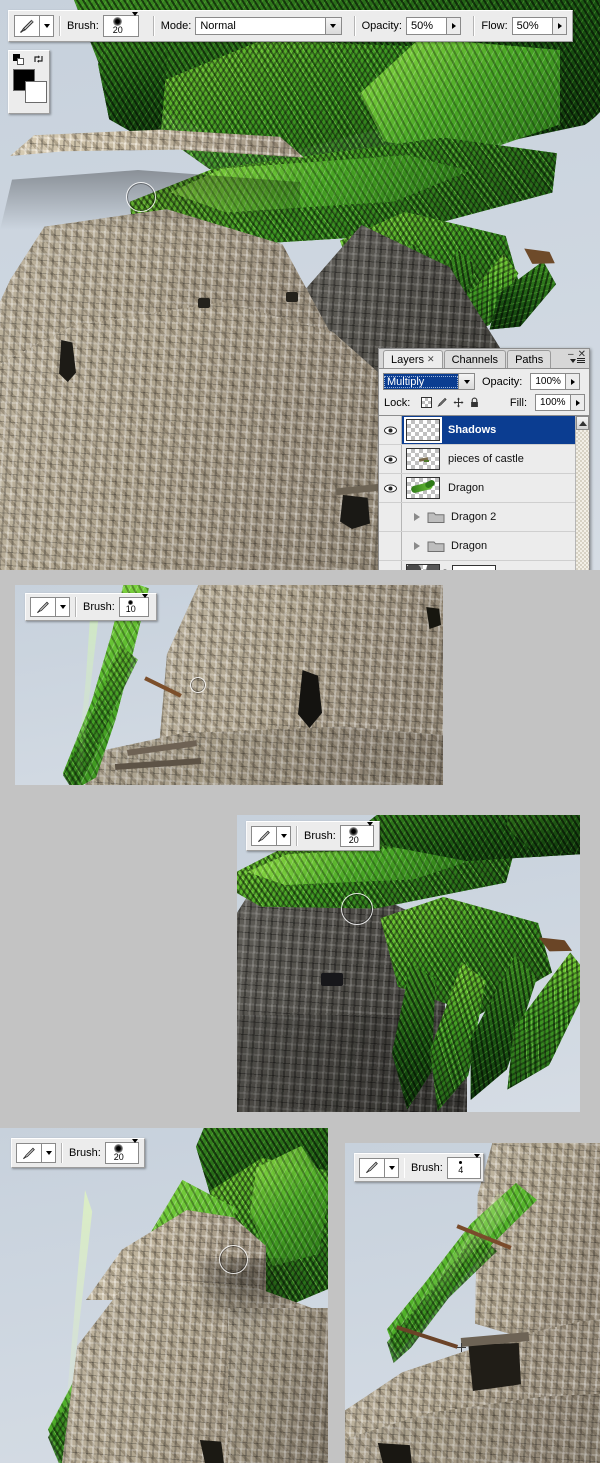  I want to click on lock-transparent-pixels-icon, so click(427, 402).